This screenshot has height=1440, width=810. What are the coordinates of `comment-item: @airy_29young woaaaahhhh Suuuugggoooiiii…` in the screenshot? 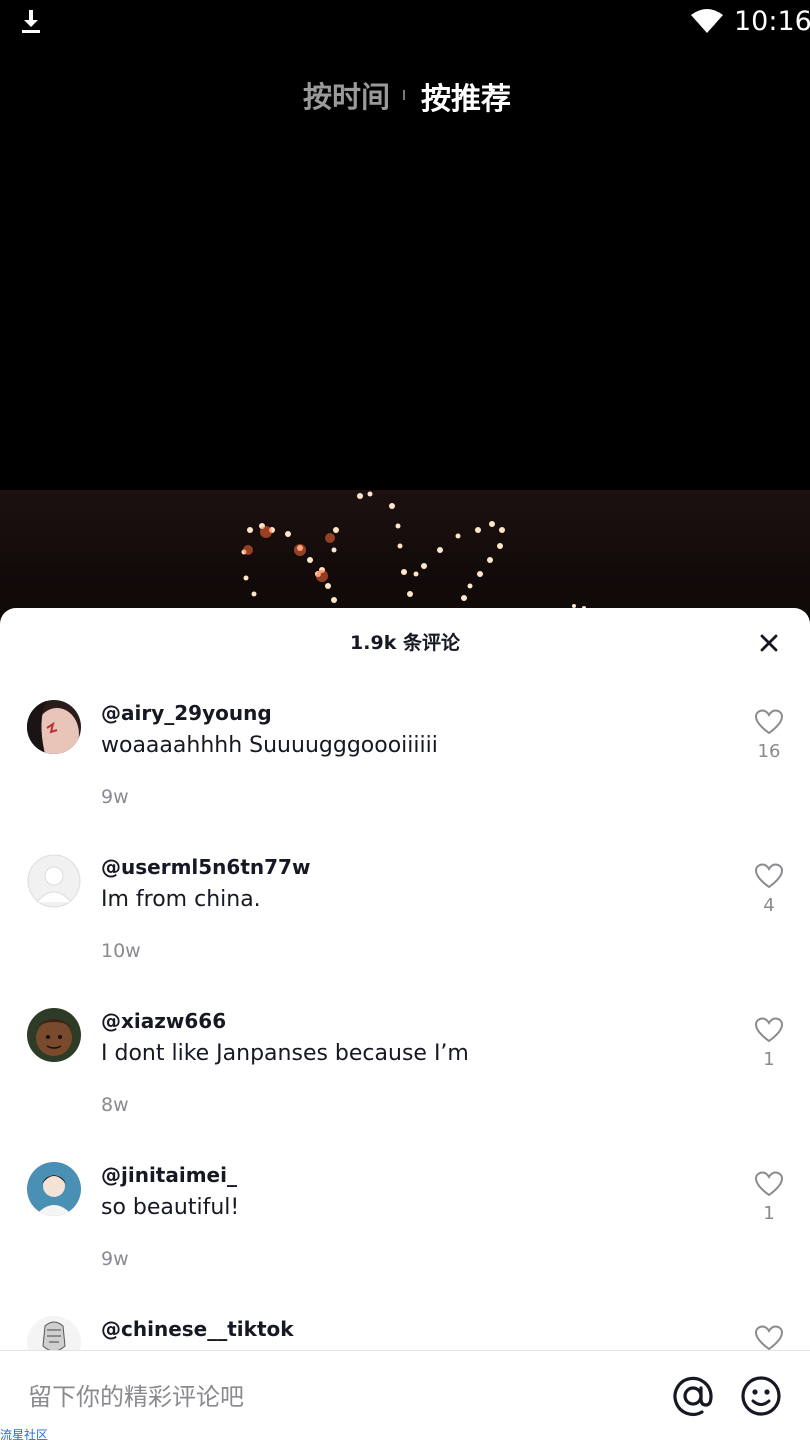 It's located at (405, 751).